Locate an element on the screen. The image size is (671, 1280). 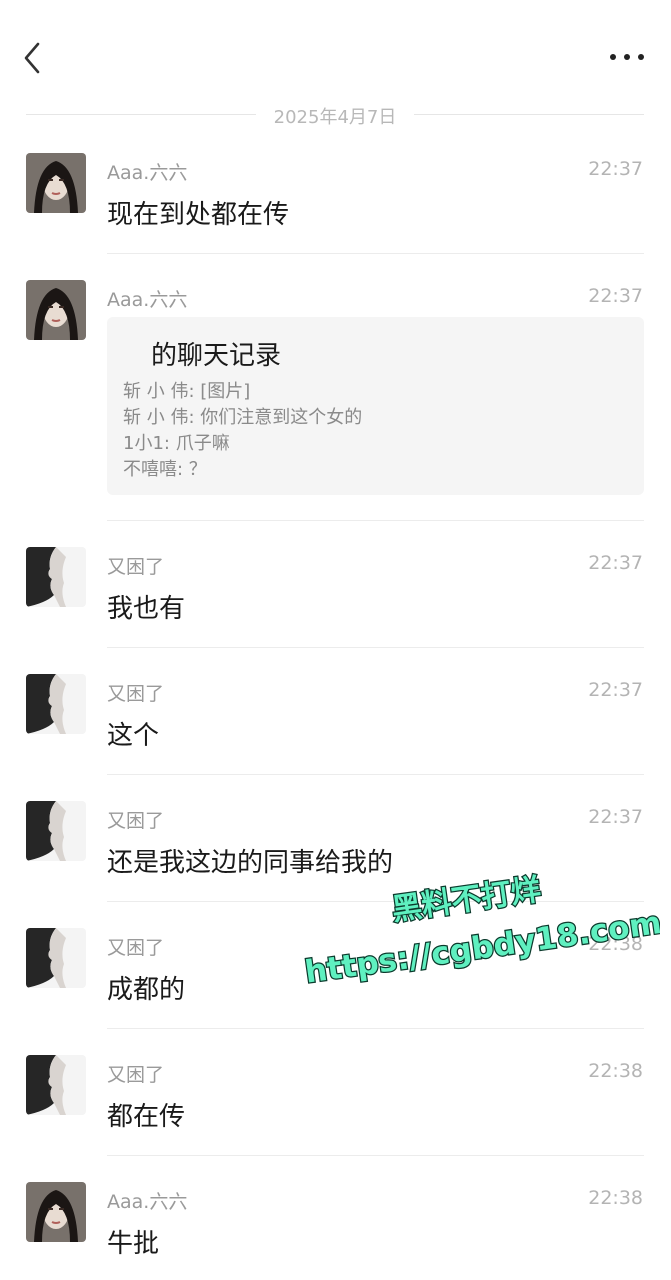
message-text: 都在传 is located at coordinates (146, 1117).